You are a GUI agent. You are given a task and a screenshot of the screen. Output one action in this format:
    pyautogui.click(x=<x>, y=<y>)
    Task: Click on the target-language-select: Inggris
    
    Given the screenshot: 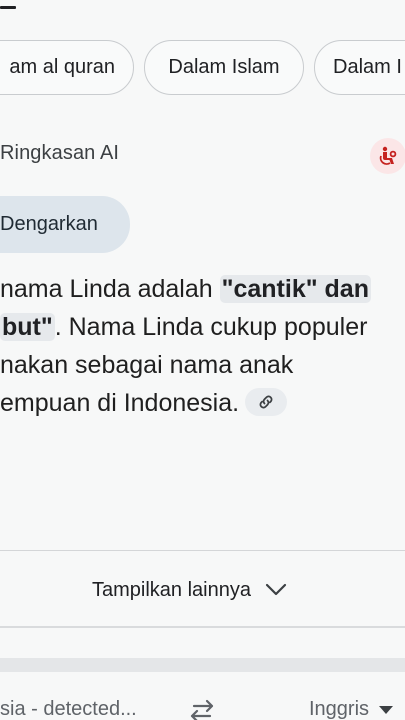 What is the action you would take?
    pyautogui.click(x=351, y=709)
    